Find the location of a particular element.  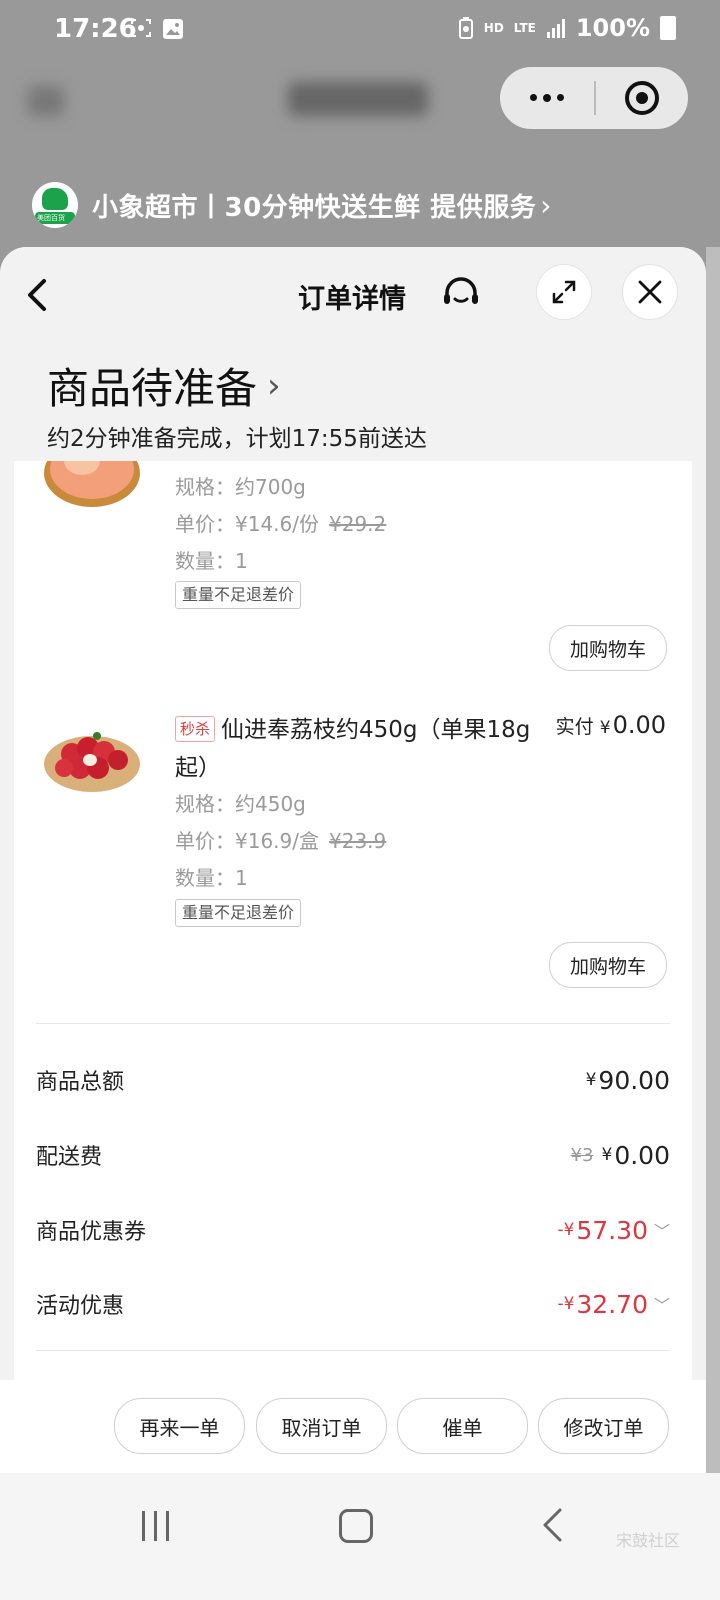

provider-text: 小象超市丨30分钟快送生鲜 提供服务 is located at coordinates (314, 207).